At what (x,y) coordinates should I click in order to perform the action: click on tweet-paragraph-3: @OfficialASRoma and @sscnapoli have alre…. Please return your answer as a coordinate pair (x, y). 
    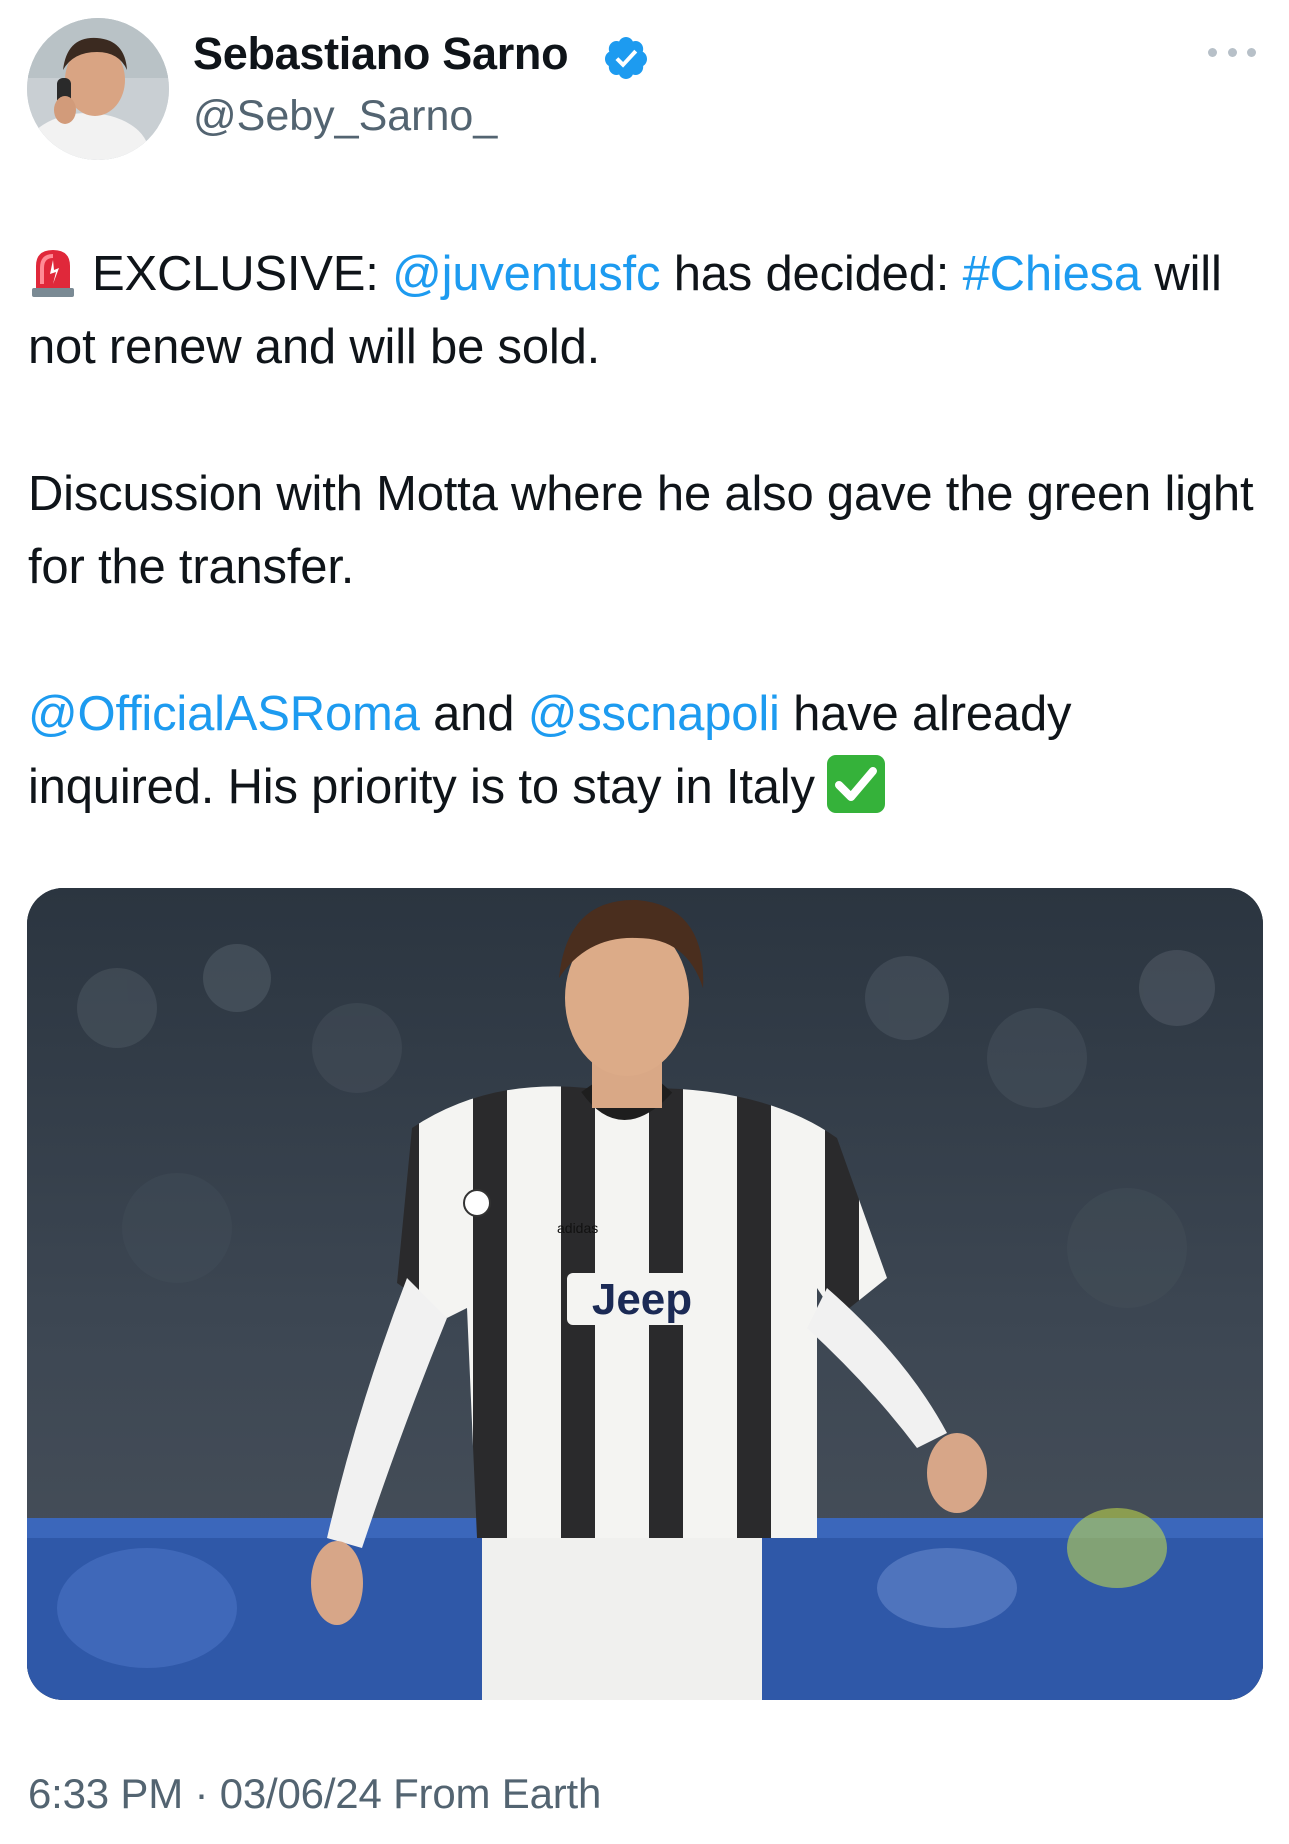
    Looking at the image, I should click on (648, 751).